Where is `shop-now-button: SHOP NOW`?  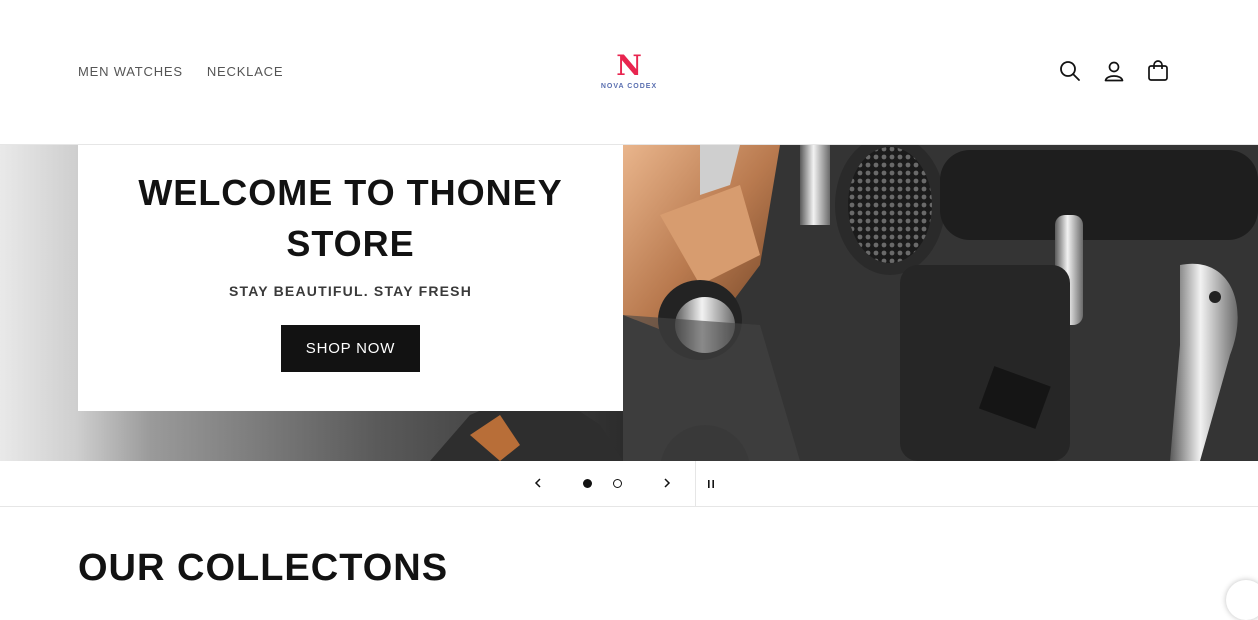 shop-now-button: SHOP NOW is located at coordinates (350, 348).